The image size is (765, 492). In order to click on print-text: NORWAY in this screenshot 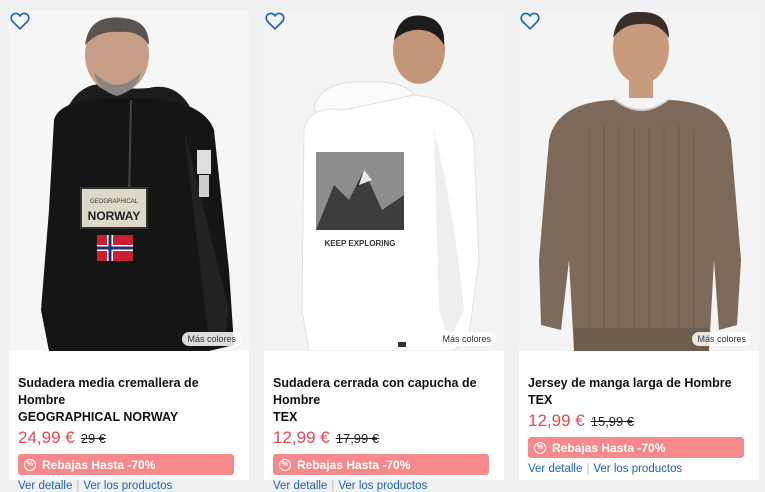, I will do `click(114, 216)`.